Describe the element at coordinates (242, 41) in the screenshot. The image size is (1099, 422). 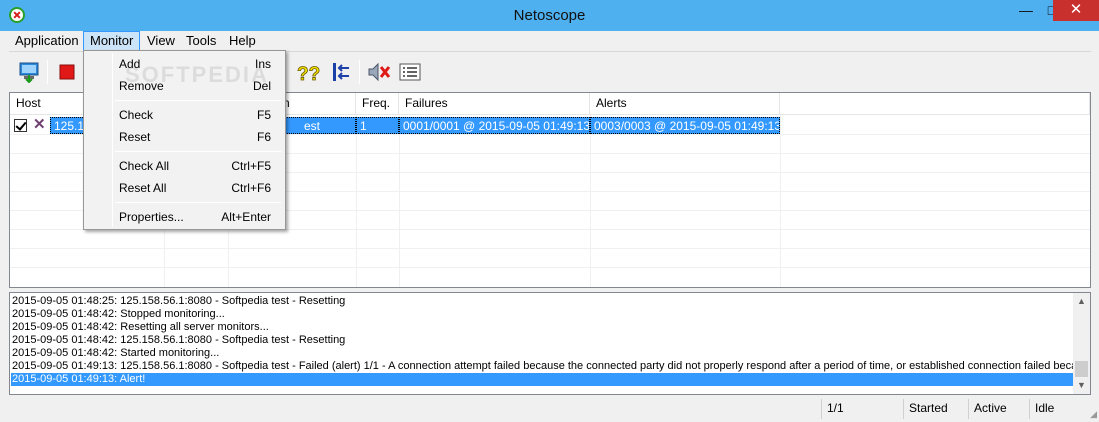
I see `menu-help: Help` at that location.